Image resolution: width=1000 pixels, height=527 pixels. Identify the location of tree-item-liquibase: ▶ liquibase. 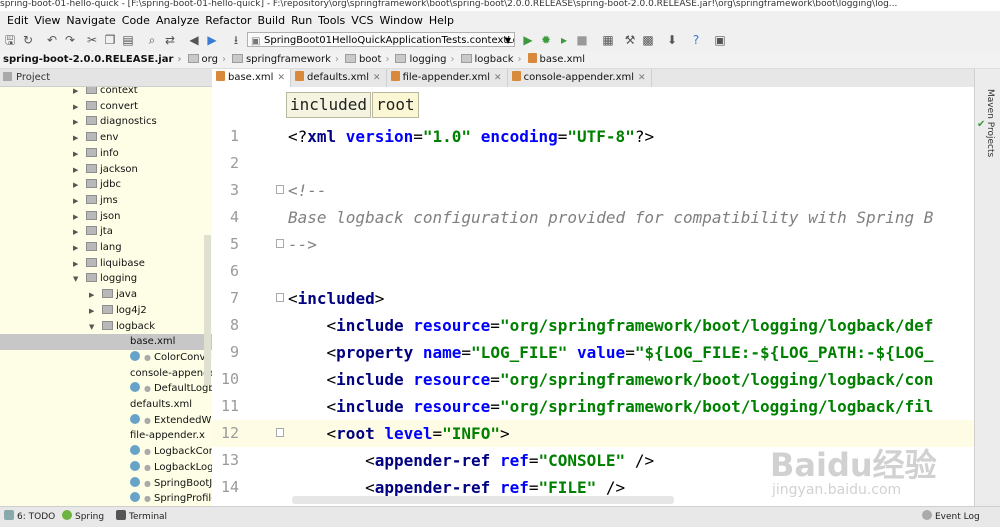
(109, 264).